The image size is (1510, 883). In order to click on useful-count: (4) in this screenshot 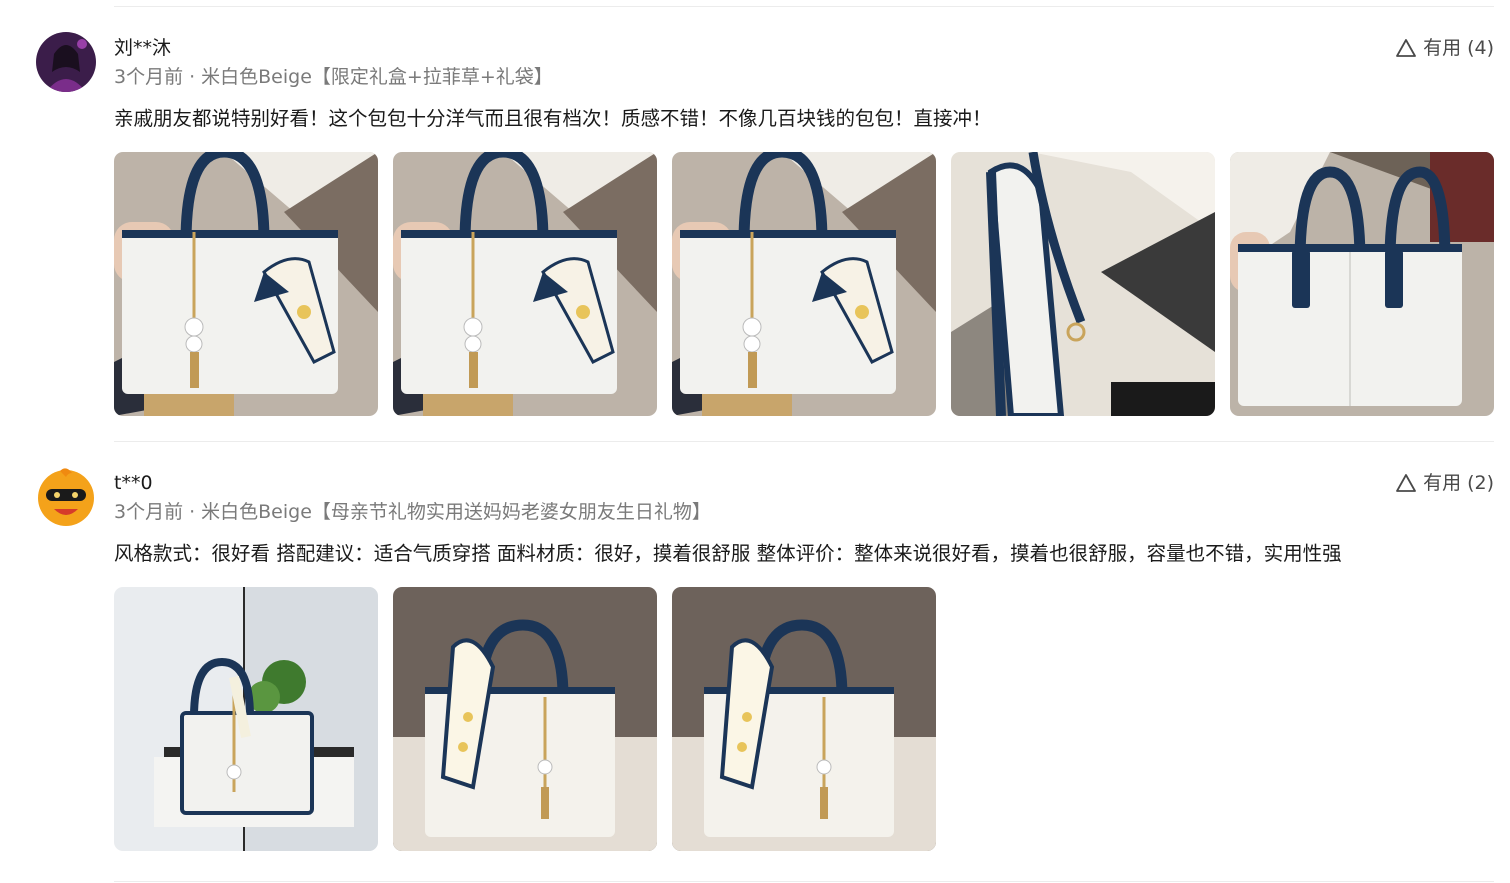, I will do `click(1480, 48)`.